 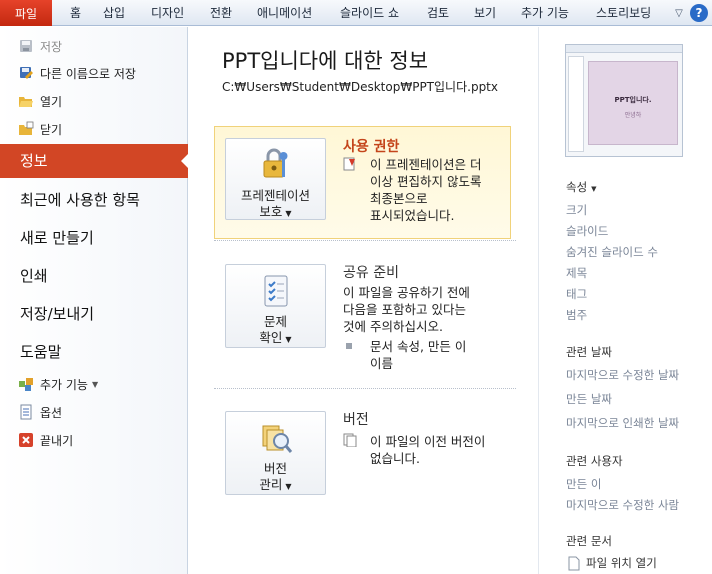 I want to click on versions-text-line: 이 파일의 이전 버전이, so click(x=428, y=441).